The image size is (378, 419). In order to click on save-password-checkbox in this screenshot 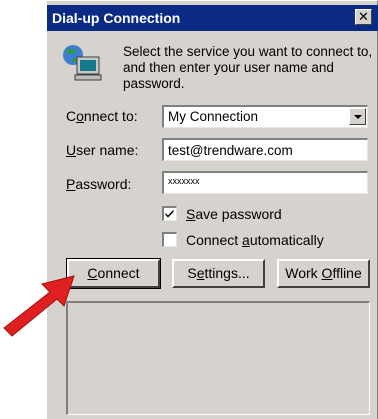, I will do `click(169, 213)`.